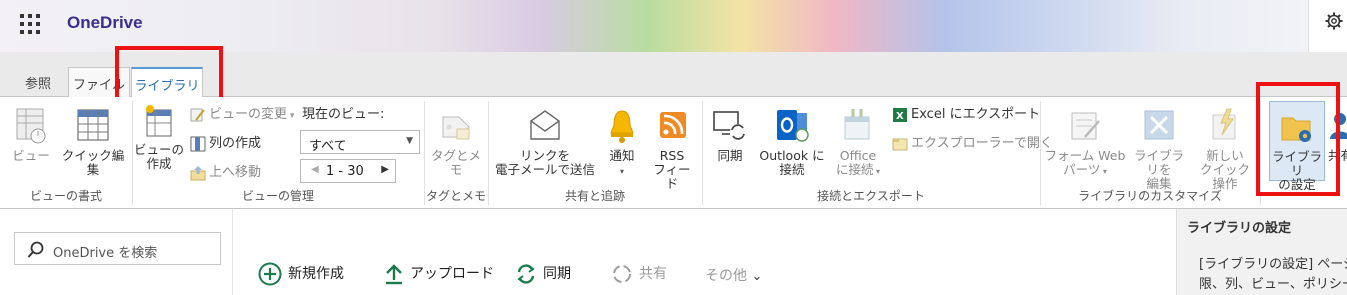  Describe the element at coordinates (976, 114) in the screenshot. I see `export-excel-label: Excel にエクスポート` at that location.